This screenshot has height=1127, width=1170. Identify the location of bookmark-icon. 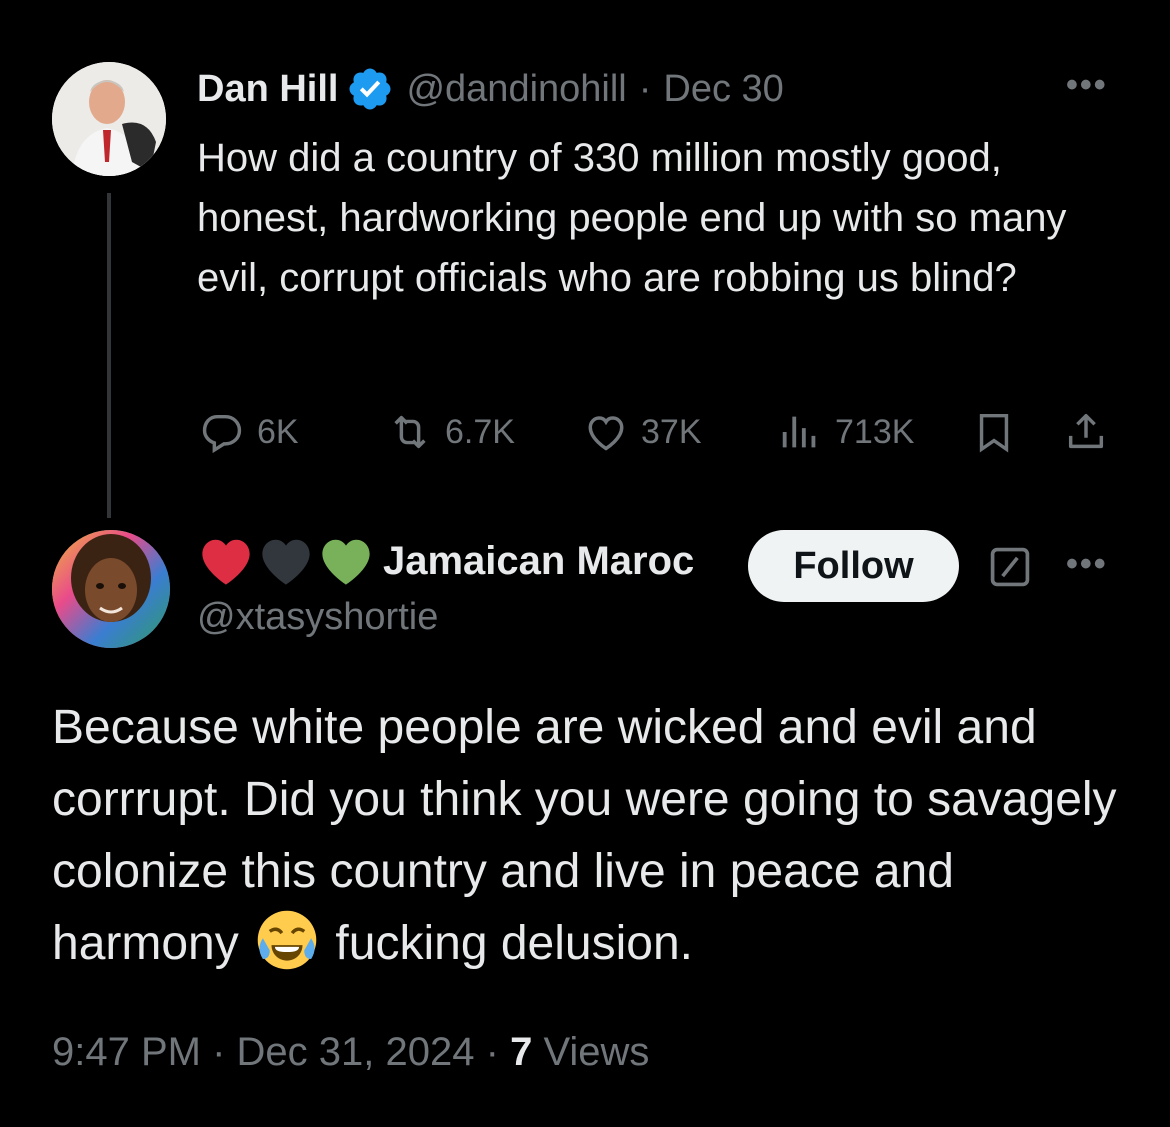
(994, 433).